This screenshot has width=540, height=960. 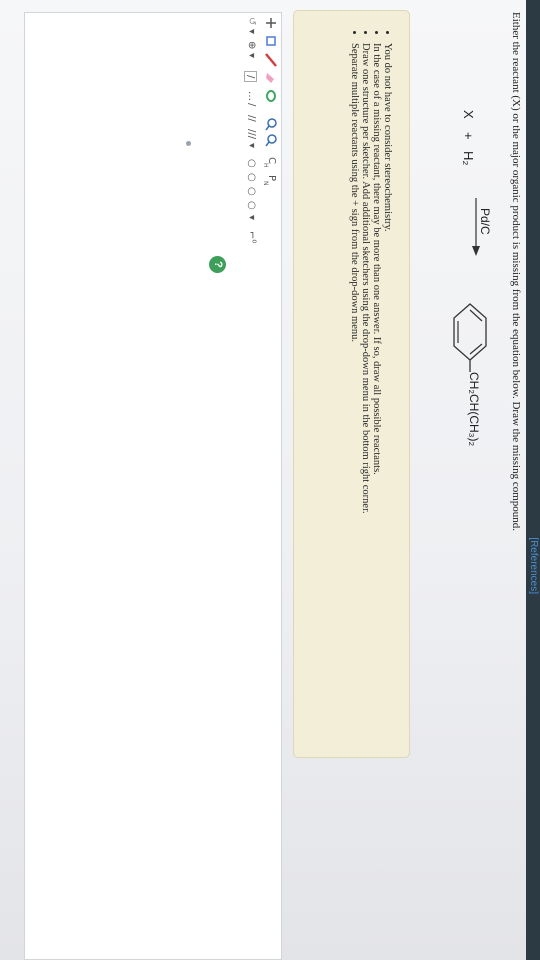 What do you see at coordinates (269, 41) in the screenshot?
I see `template-icon` at bounding box center [269, 41].